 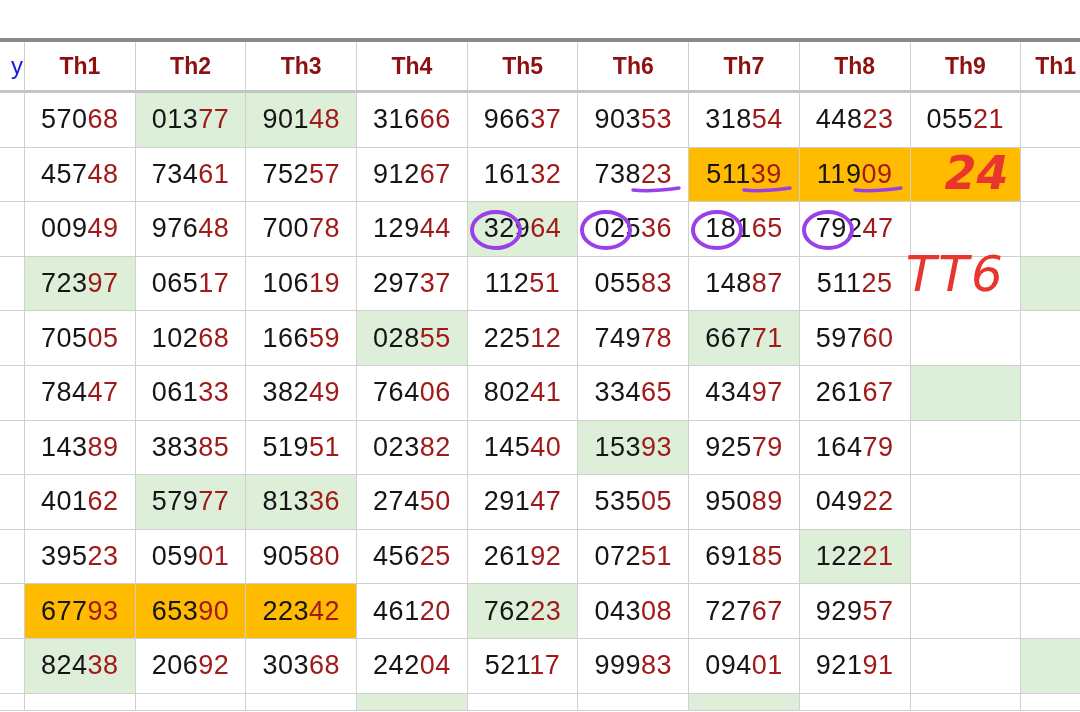 What do you see at coordinates (744, 174) in the screenshot?
I see `table-cell: 51139` at bounding box center [744, 174].